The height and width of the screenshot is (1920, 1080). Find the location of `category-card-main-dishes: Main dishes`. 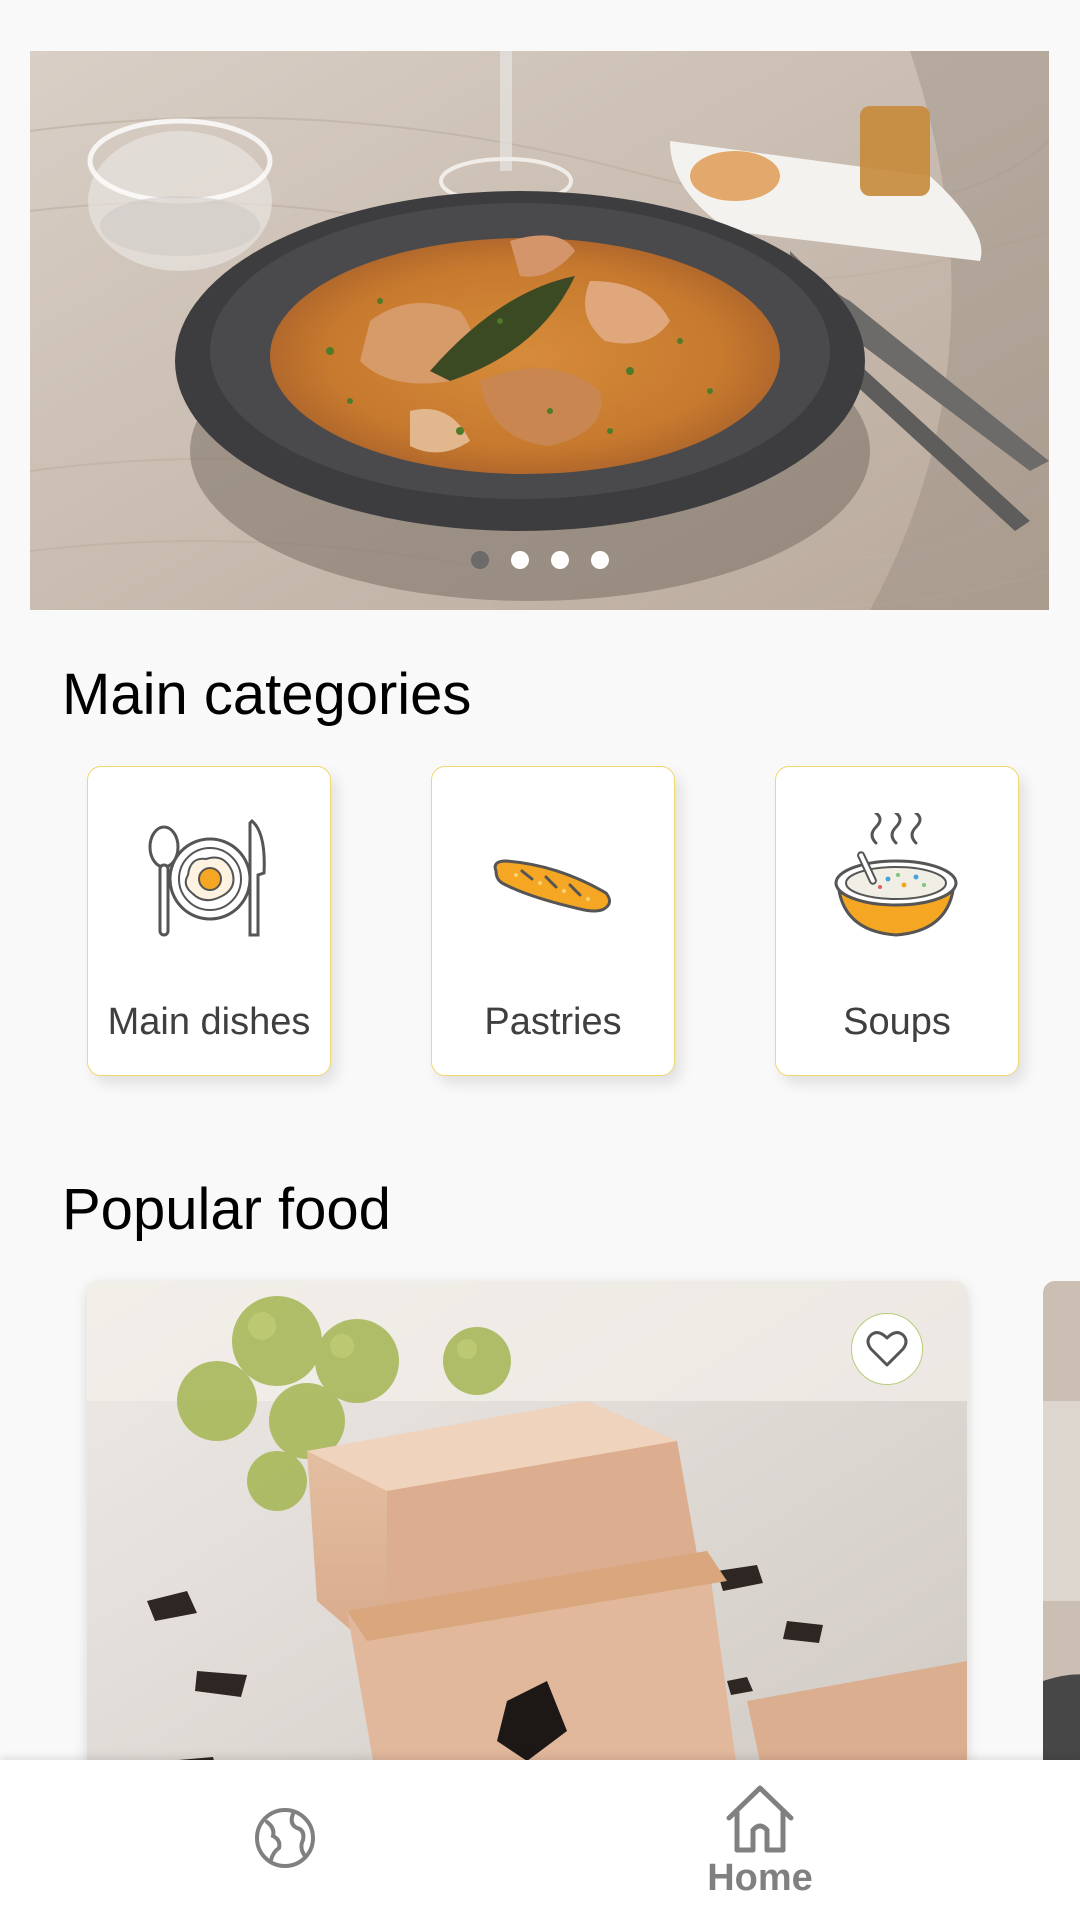

category-card-main-dishes: Main dishes is located at coordinates (209, 921).